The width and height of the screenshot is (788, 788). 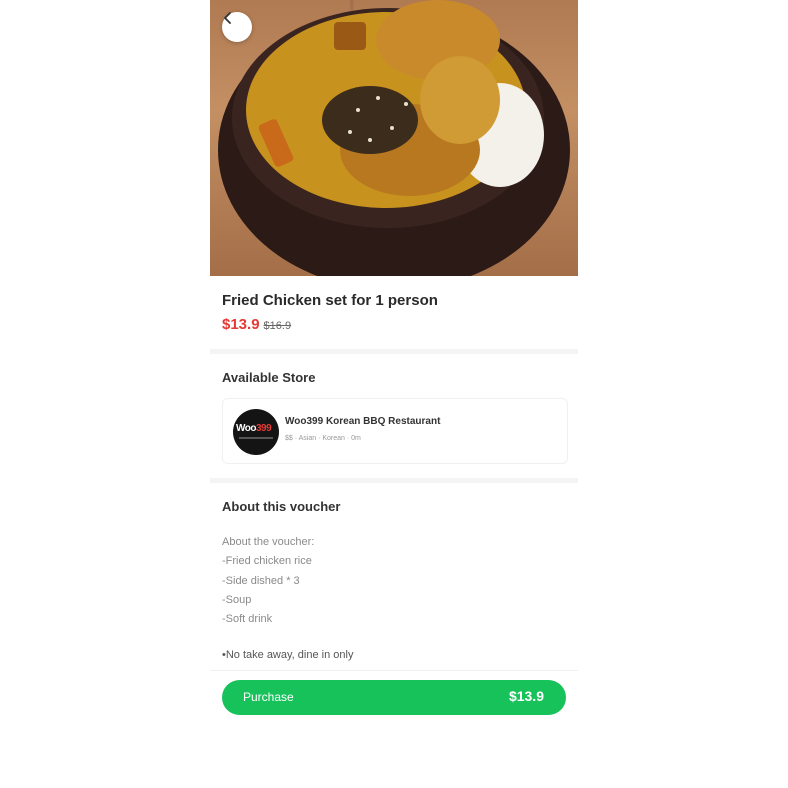 What do you see at coordinates (237, 599) in the screenshot?
I see `description-line: -Soup` at bounding box center [237, 599].